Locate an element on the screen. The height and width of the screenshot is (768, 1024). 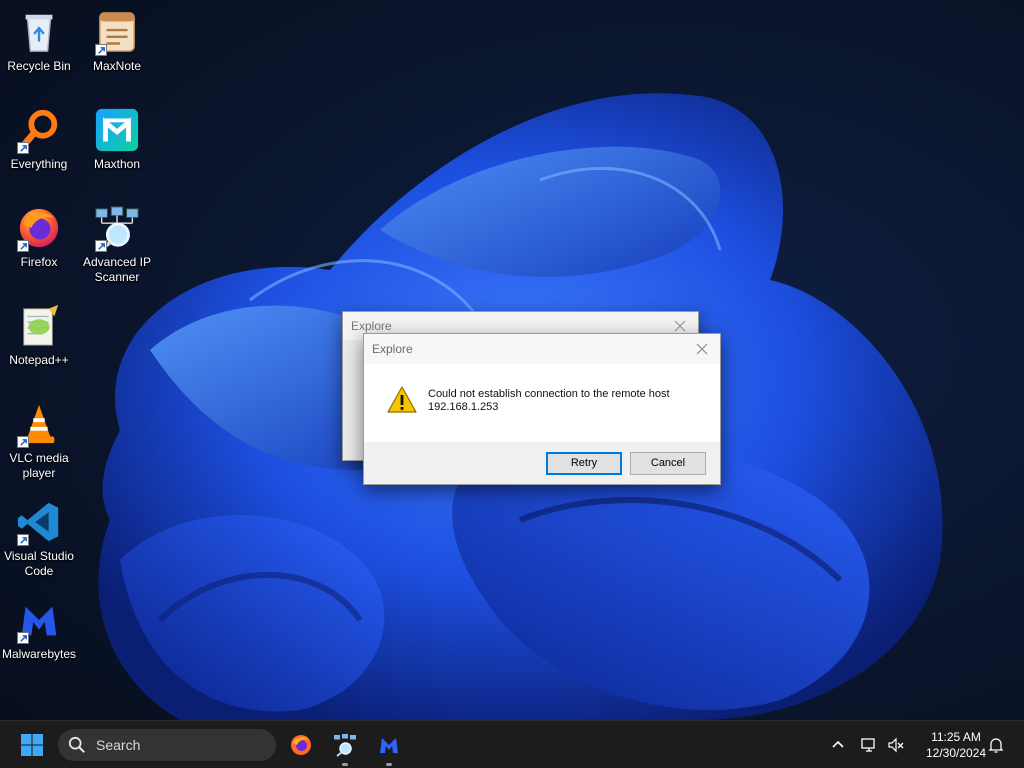
warning-icon is located at coordinates (402, 400).